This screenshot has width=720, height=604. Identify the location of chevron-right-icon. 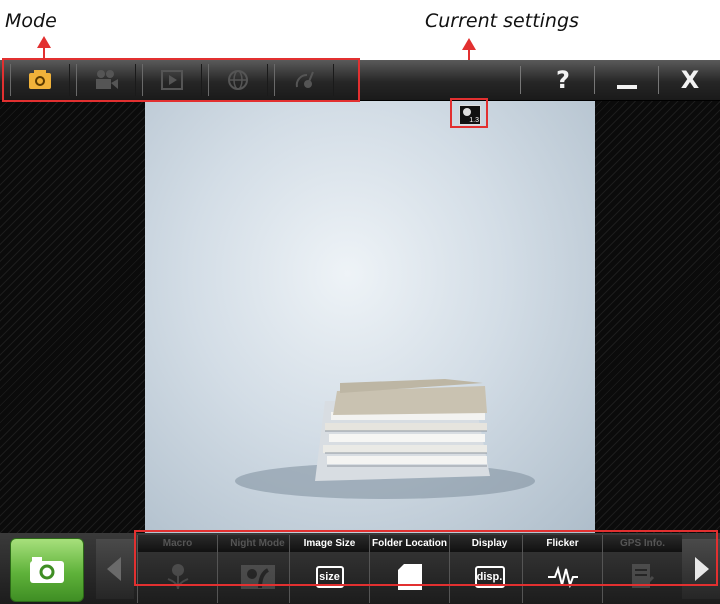
(702, 569).